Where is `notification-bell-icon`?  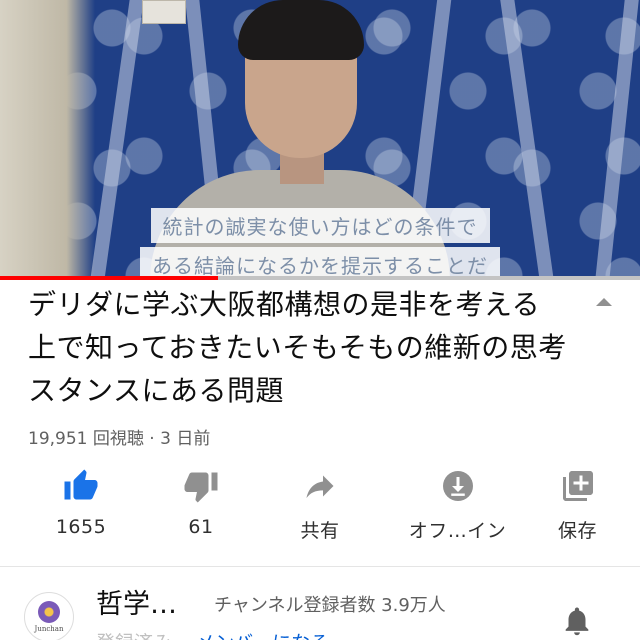 notification-bell-icon is located at coordinates (577, 621).